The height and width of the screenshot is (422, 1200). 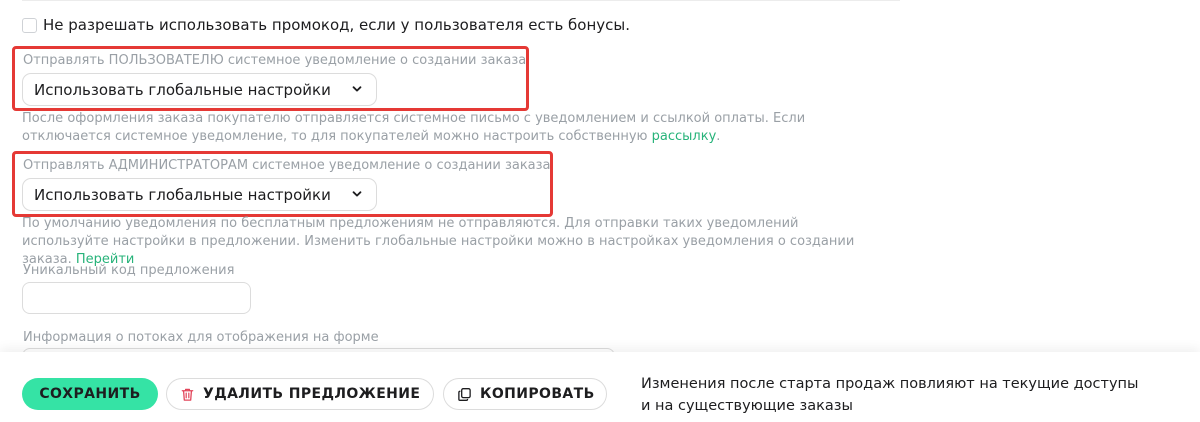 I want to click on user-notification-selected-value: Использовать глобальные настройки, so click(x=182, y=89).